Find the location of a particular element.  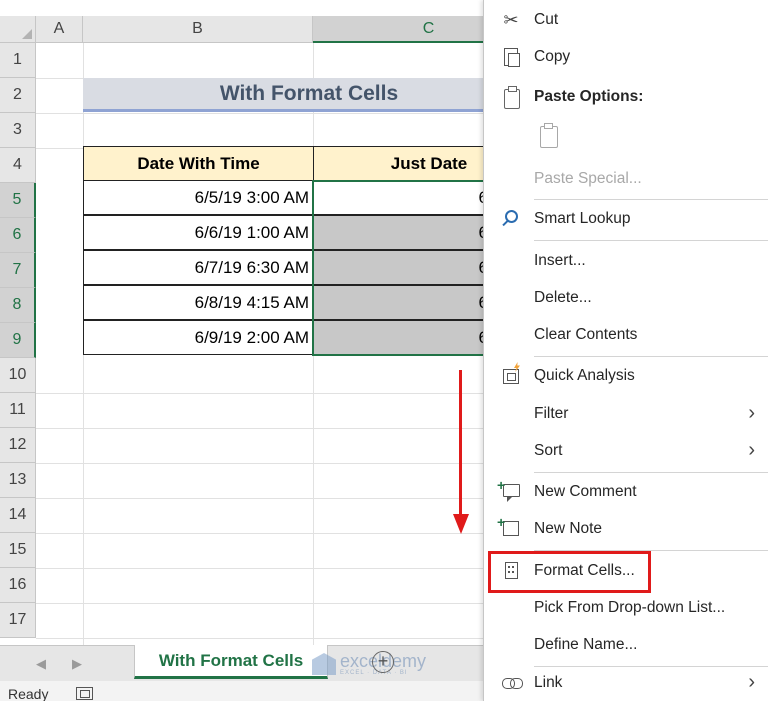

menu-item-quick-analysis: Quick Analysis is located at coordinates (626, 376).